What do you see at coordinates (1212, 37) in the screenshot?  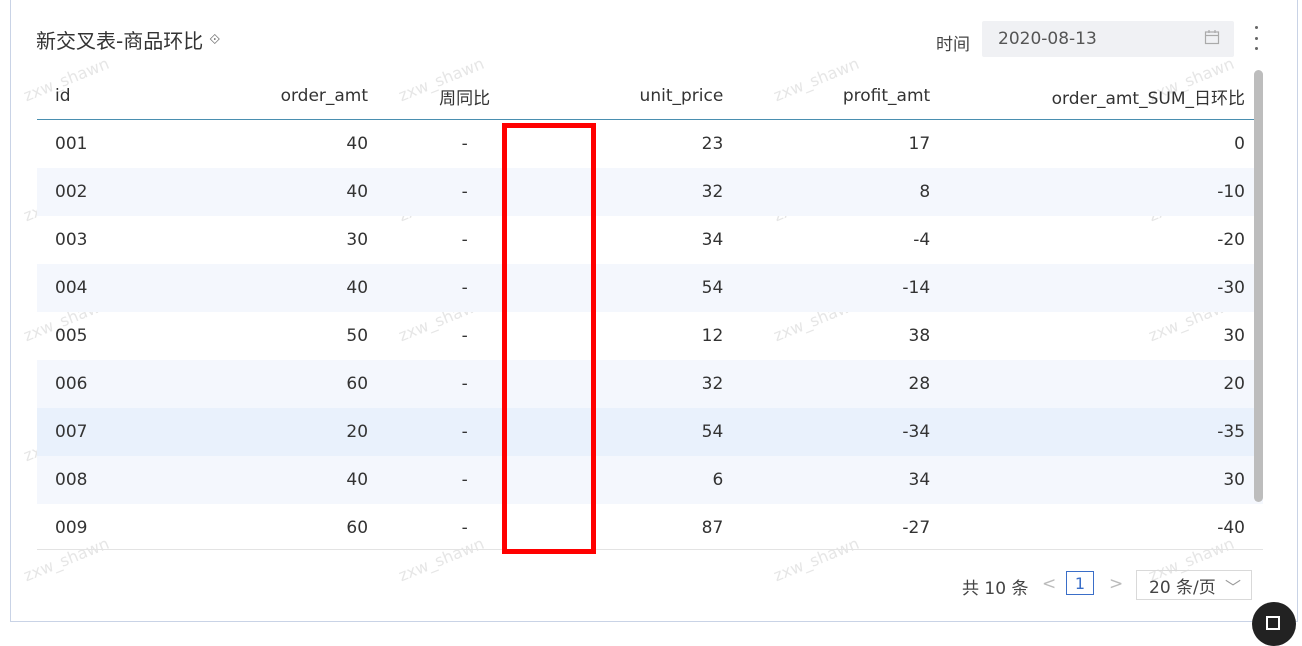 I see `calendar-icon` at bounding box center [1212, 37].